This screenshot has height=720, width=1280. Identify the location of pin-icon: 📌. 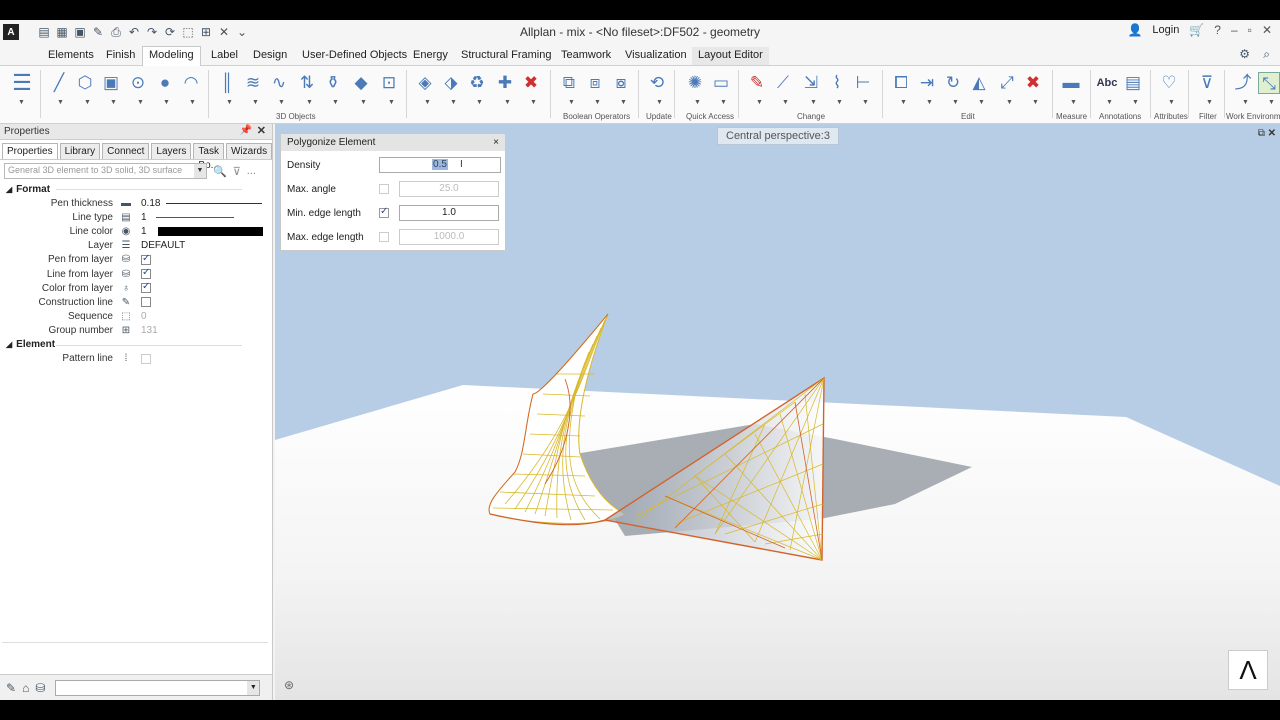
(246, 130).